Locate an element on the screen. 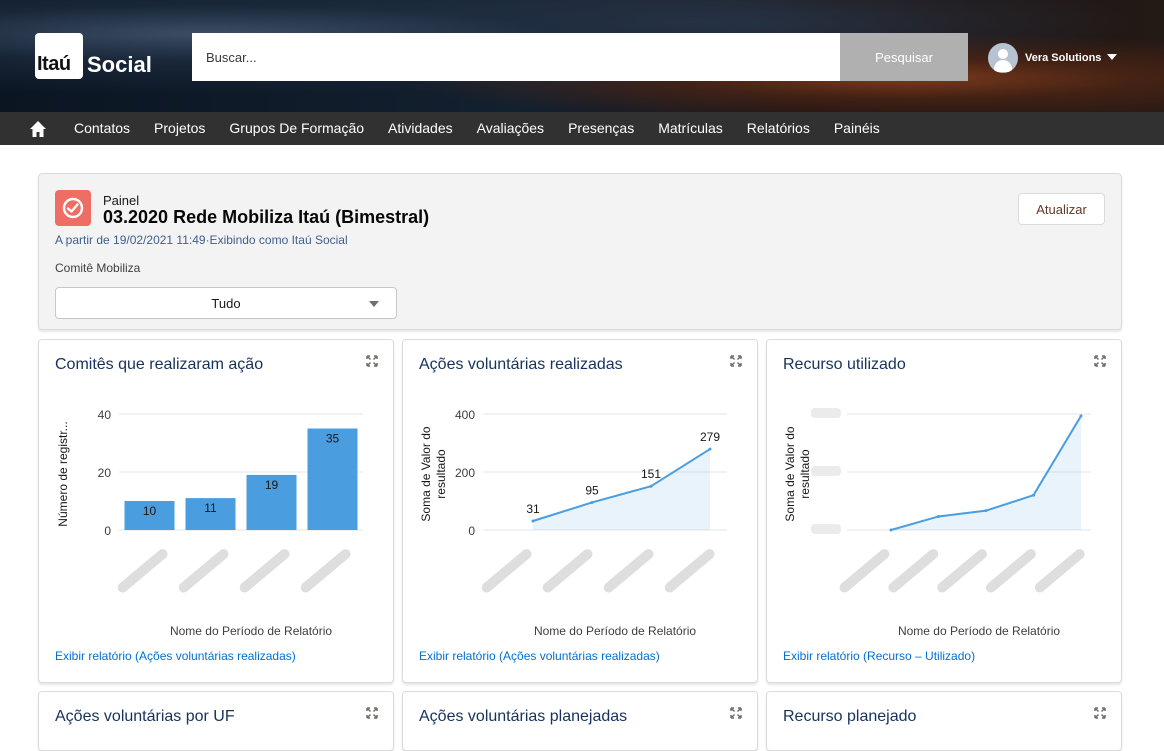 The height and width of the screenshot is (751, 1164). user-menu: Vera Solutions is located at coordinates (1053, 58).